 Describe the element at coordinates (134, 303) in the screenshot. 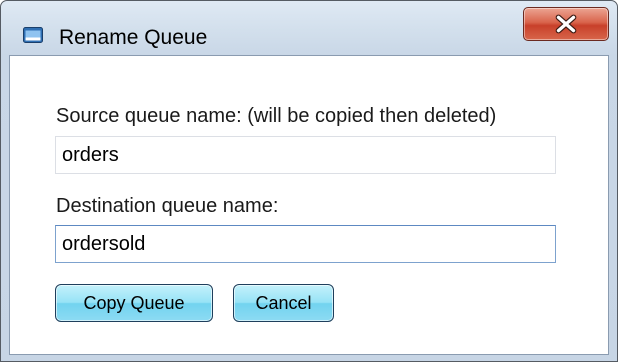

I see `copy-queue-button: Copy Queue` at that location.